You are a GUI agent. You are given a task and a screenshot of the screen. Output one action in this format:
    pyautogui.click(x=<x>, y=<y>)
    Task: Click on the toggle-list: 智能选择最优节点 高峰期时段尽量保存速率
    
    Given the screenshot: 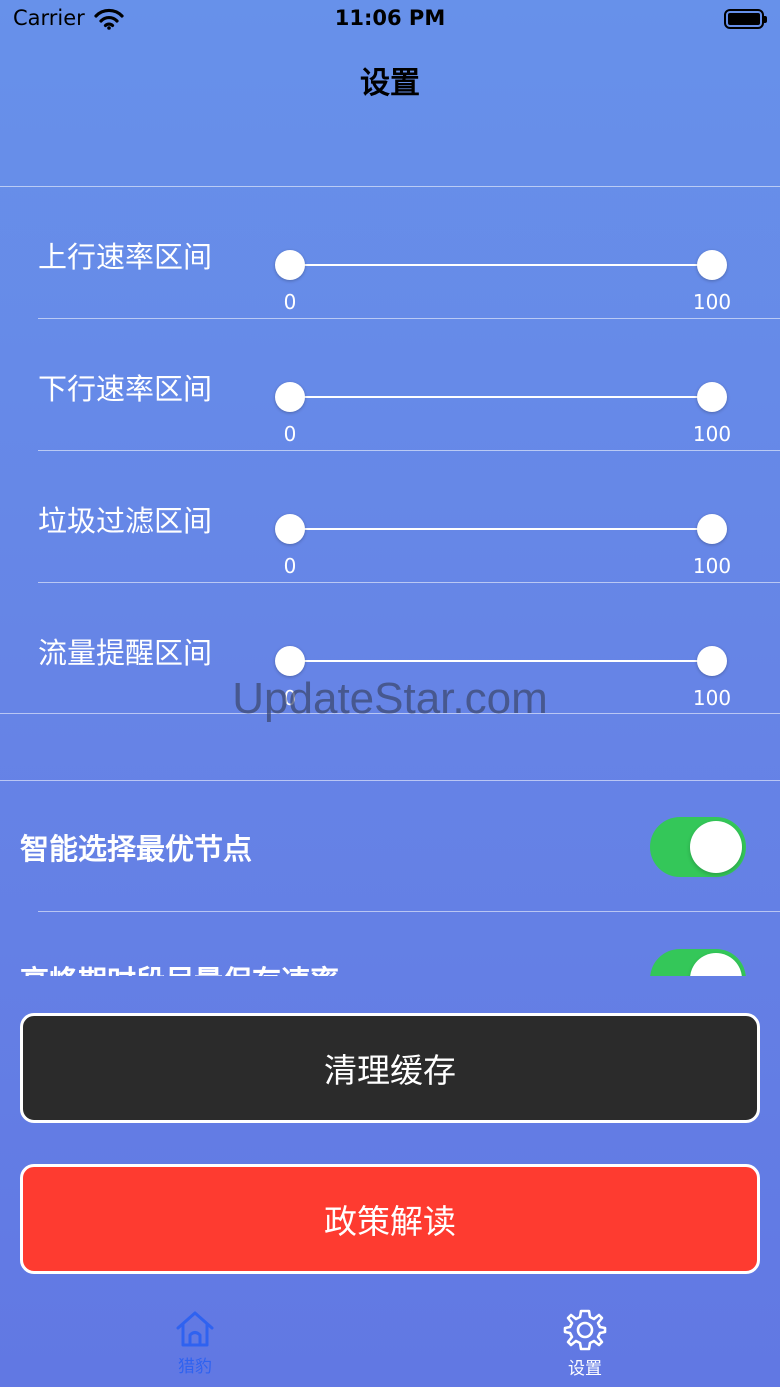 What is the action you would take?
    pyautogui.click(x=390, y=878)
    